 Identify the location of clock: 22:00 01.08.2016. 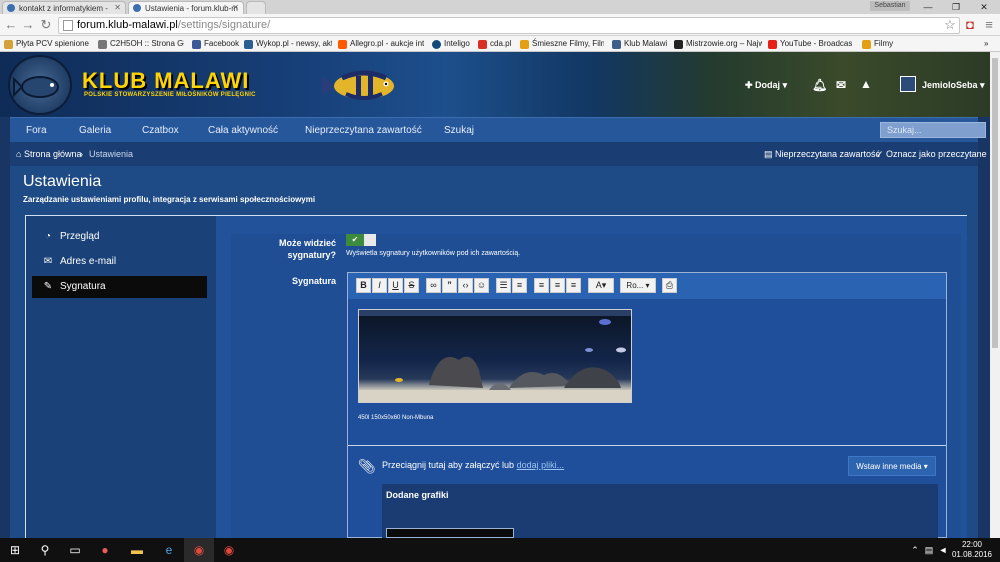
(972, 550).